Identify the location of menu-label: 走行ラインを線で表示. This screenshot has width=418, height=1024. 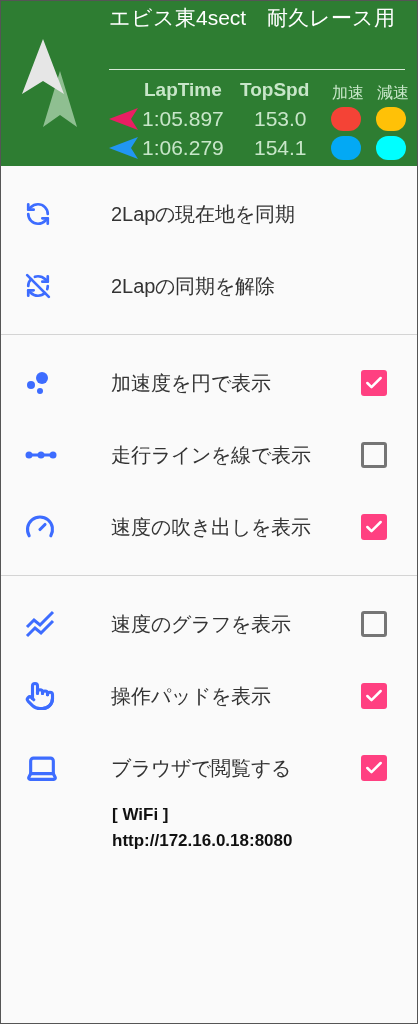
(211, 455).